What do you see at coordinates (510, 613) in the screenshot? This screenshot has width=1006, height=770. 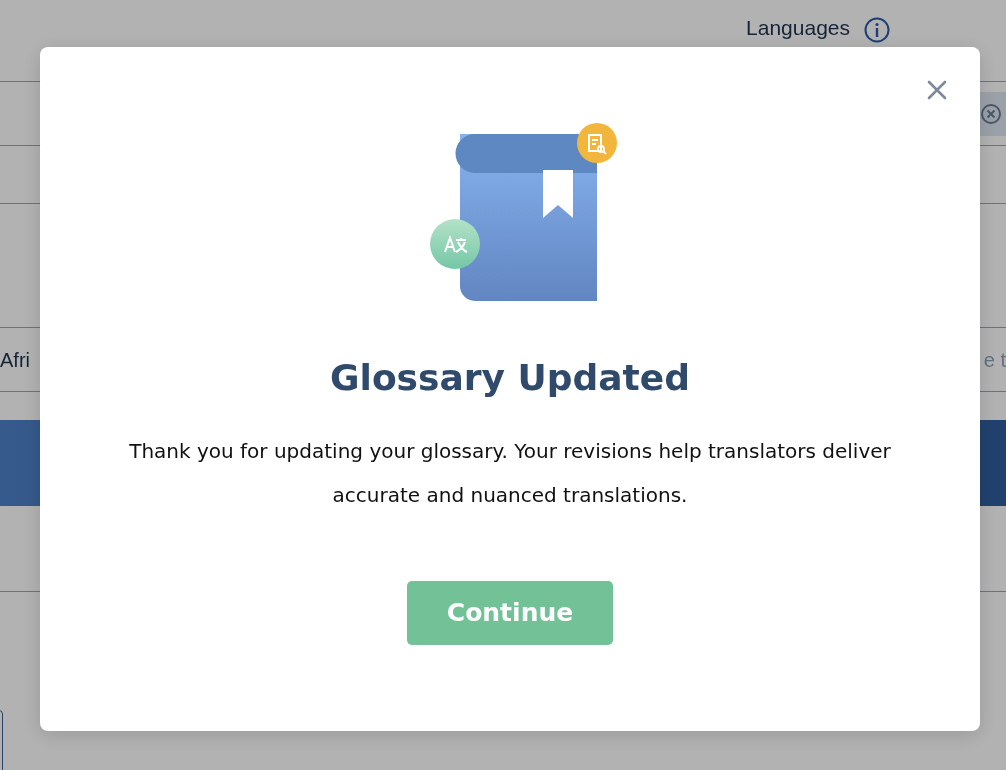 I see `continue-button: Continue` at bounding box center [510, 613].